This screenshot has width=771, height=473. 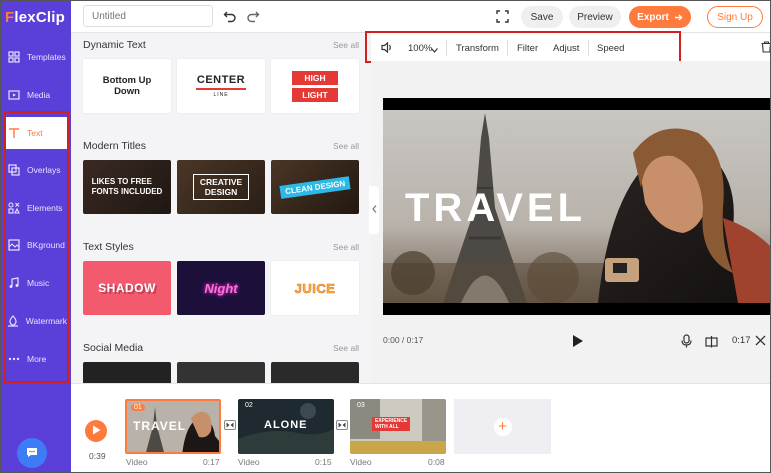 I want to click on timeline-clip-2: 02 ALONE, so click(x=286, y=426).